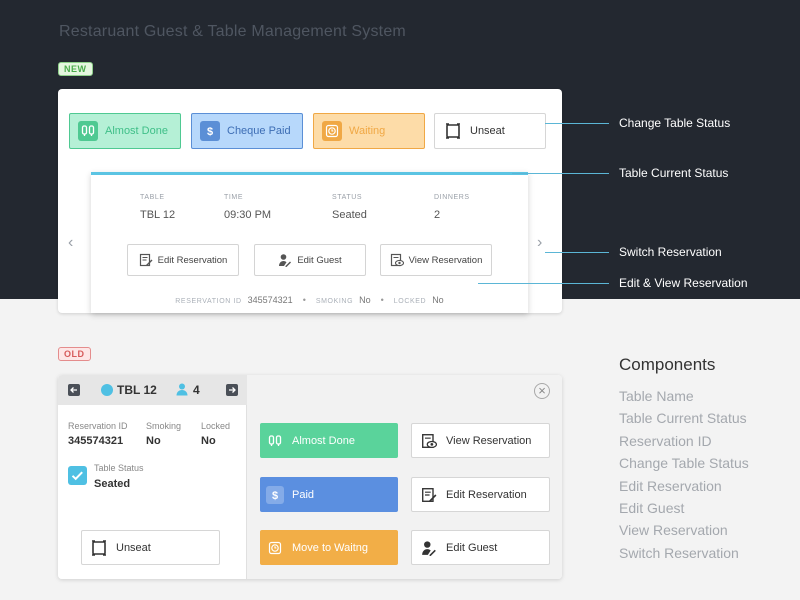 The width and height of the screenshot is (800, 600). I want to click on components-list-item: View Reservation, so click(673, 530).